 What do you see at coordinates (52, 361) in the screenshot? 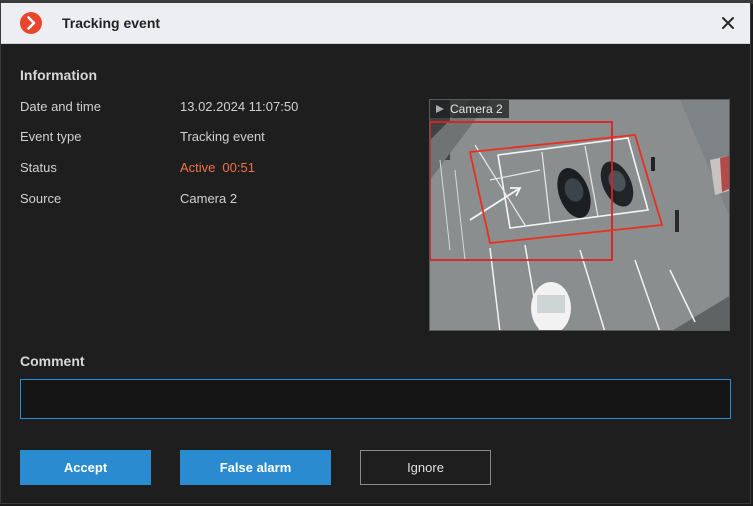
I see `comment-heading: Comment` at bounding box center [52, 361].